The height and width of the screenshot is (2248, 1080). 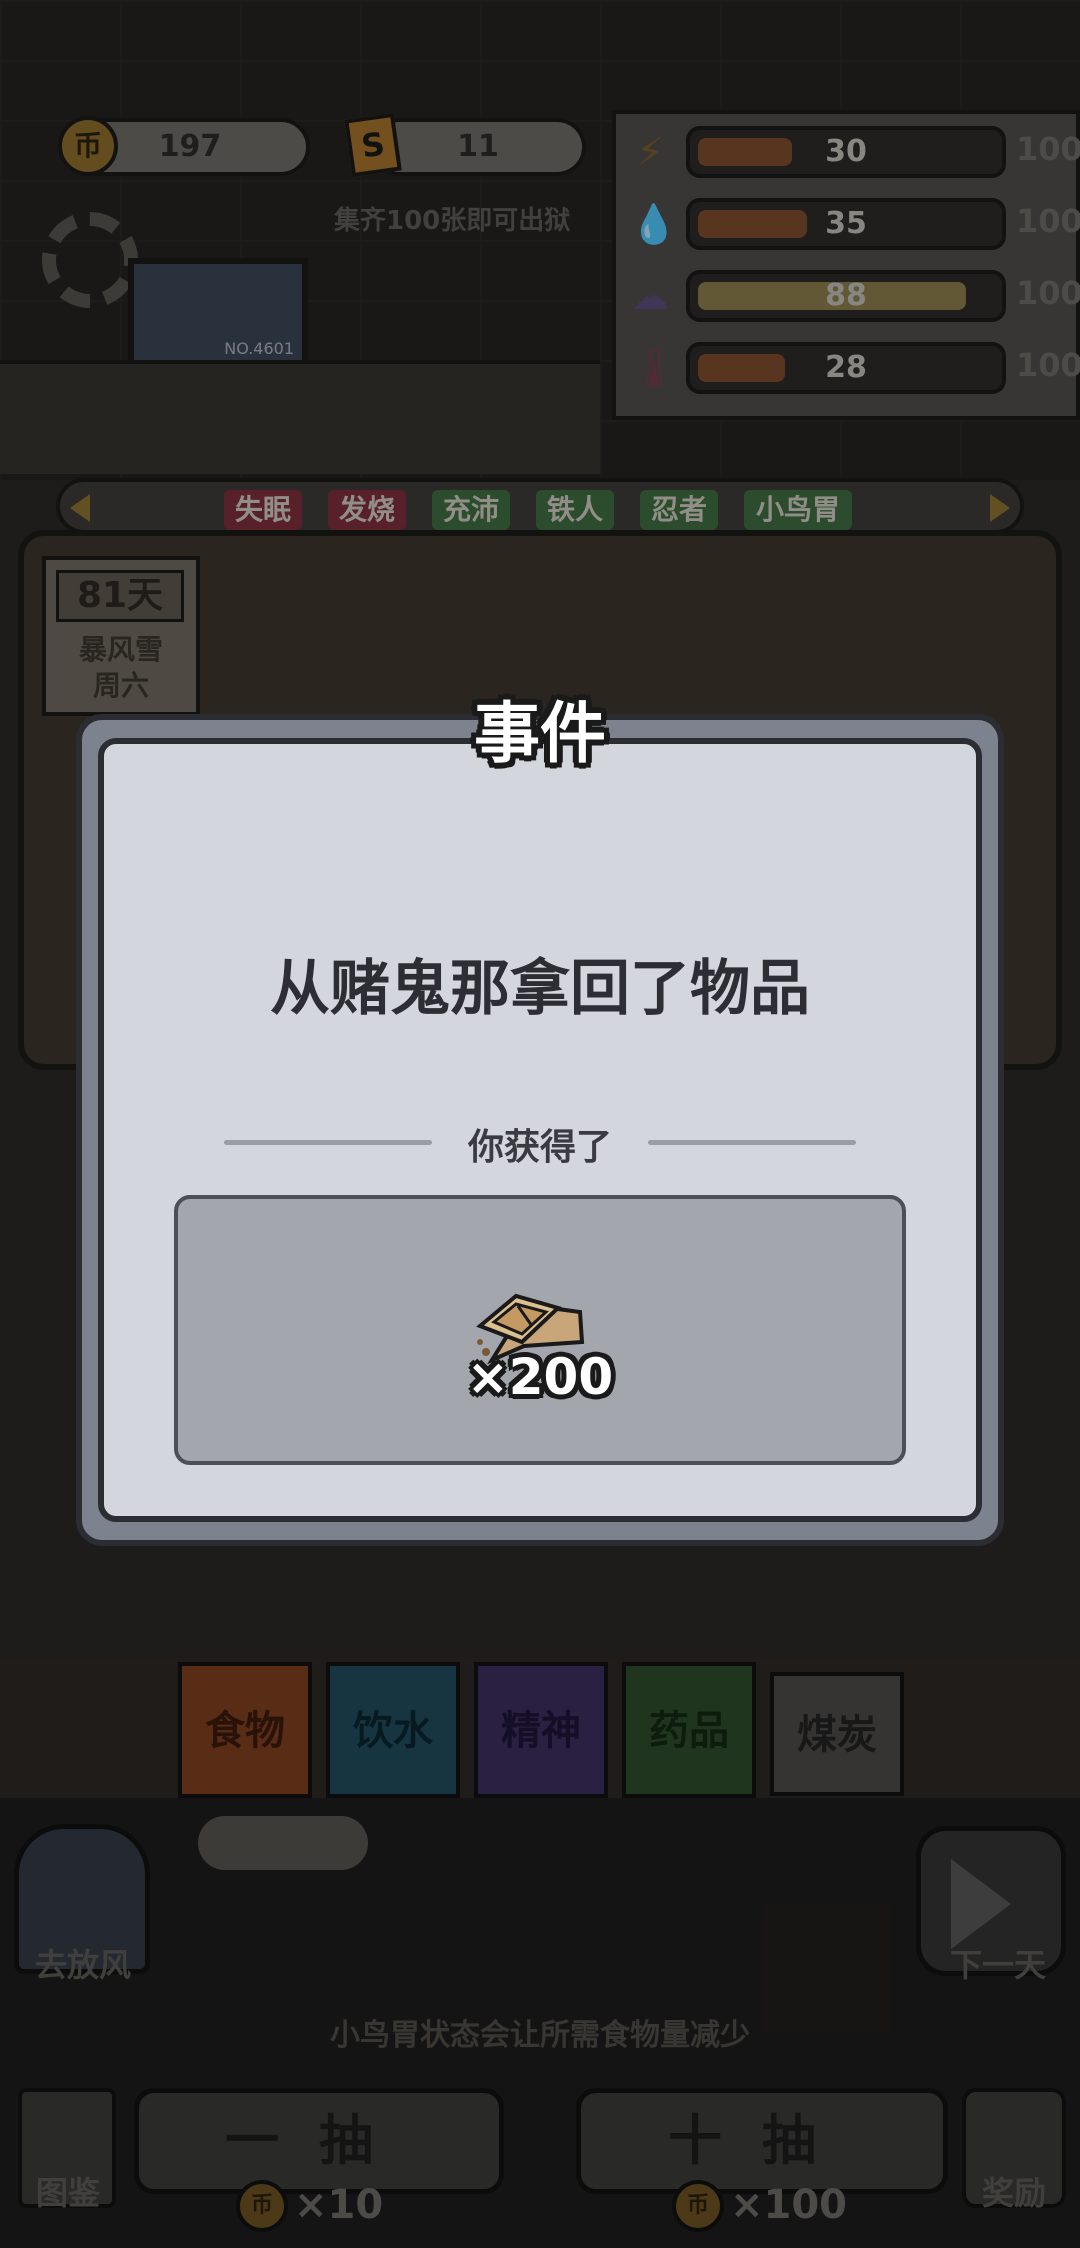 What do you see at coordinates (540, 1377) in the screenshot?
I see `reward-quantity: ×200` at bounding box center [540, 1377].